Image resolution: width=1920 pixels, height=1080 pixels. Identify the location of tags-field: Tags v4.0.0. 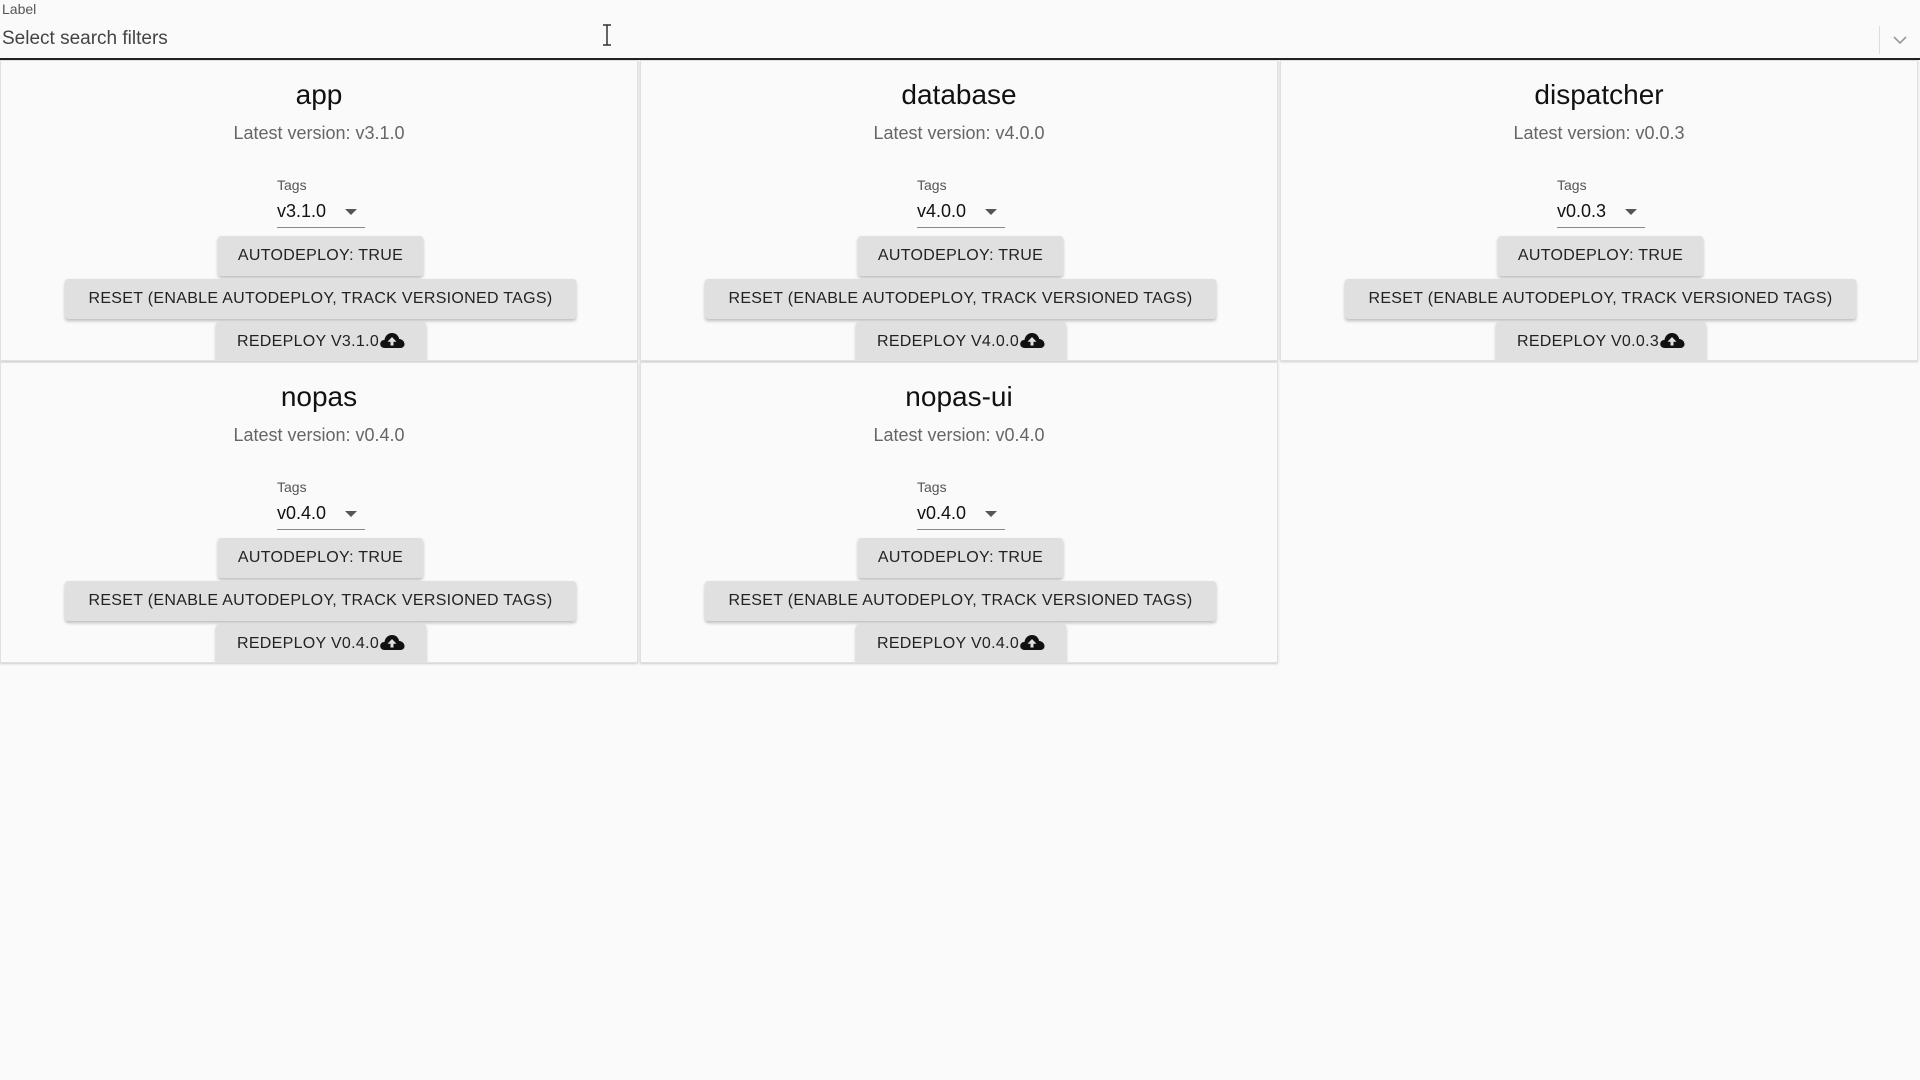
(961, 202).